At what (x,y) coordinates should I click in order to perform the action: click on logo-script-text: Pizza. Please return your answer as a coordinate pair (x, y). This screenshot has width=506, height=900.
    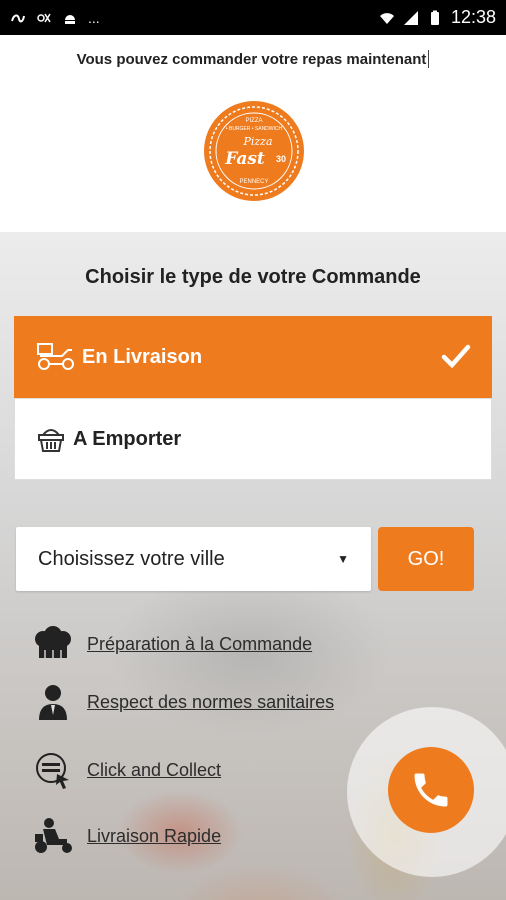
    Looking at the image, I should click on (257, 141).